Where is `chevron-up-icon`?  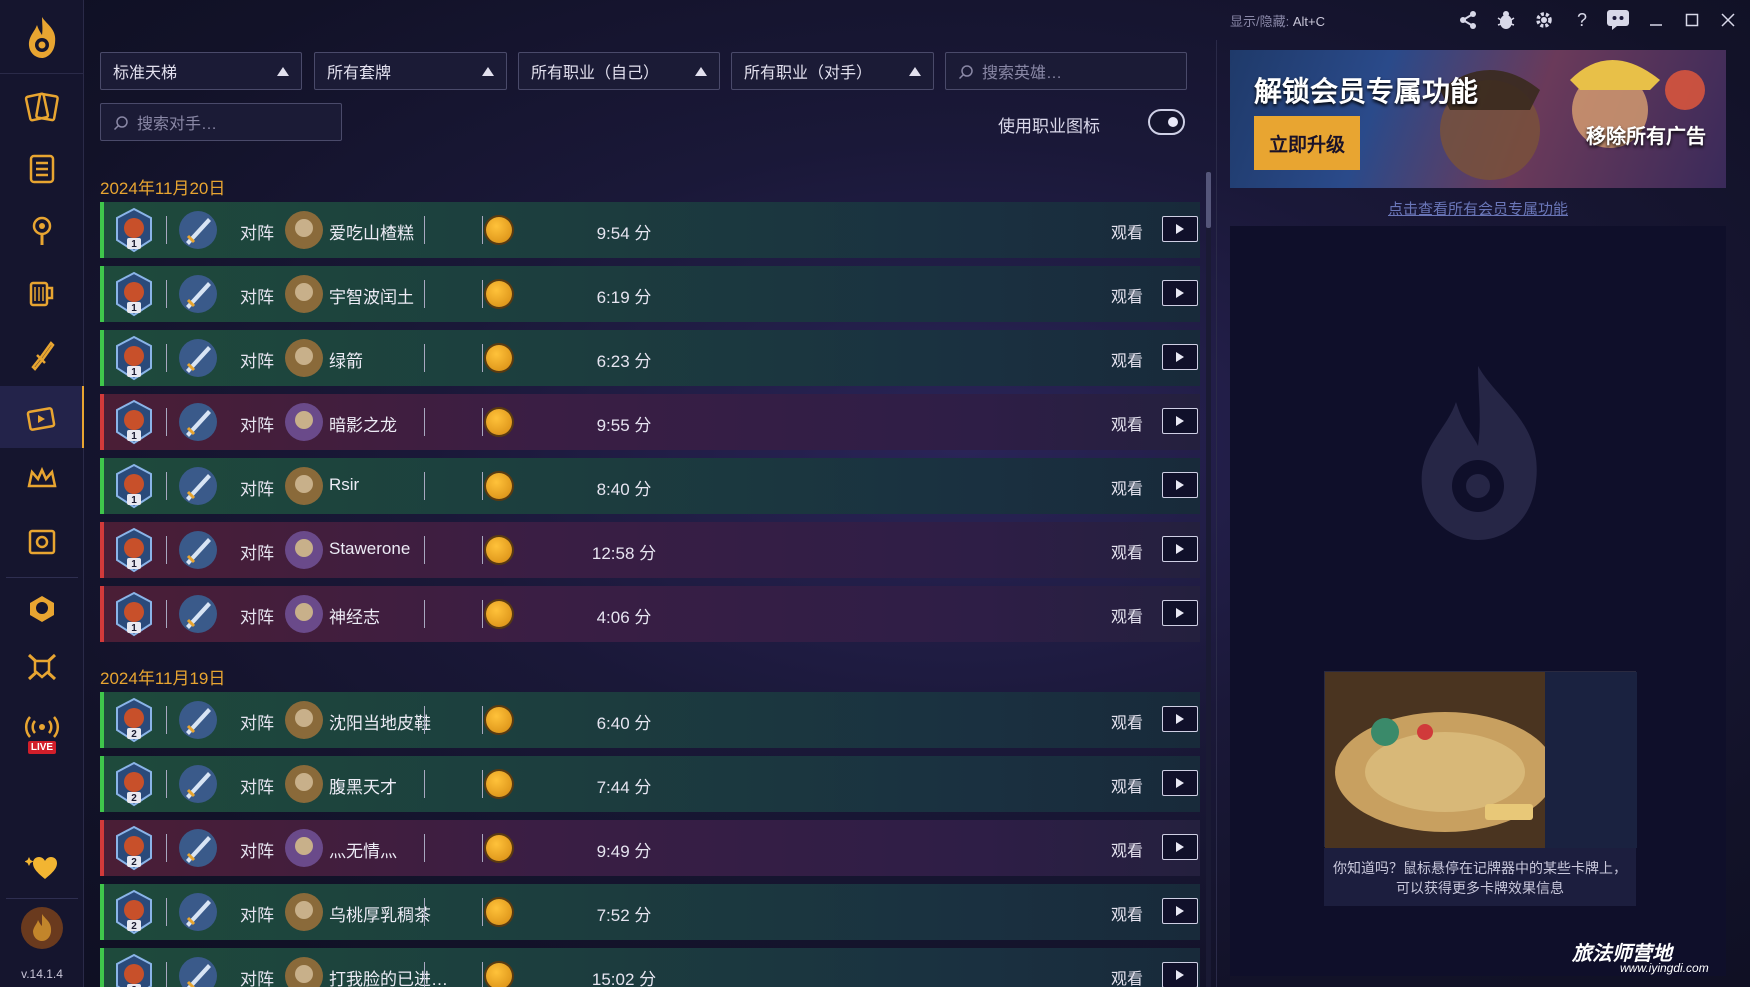 chevron-up-icon is located at coordinates (915, 71).